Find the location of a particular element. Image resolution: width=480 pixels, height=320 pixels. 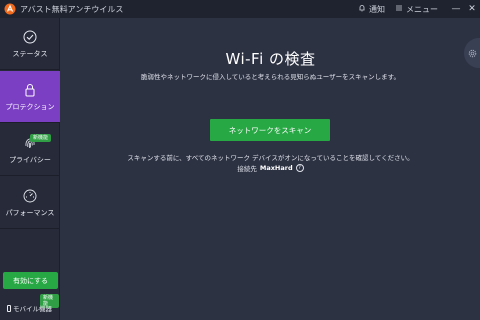

avast-logo-icon is located at coordinates (10, 9).